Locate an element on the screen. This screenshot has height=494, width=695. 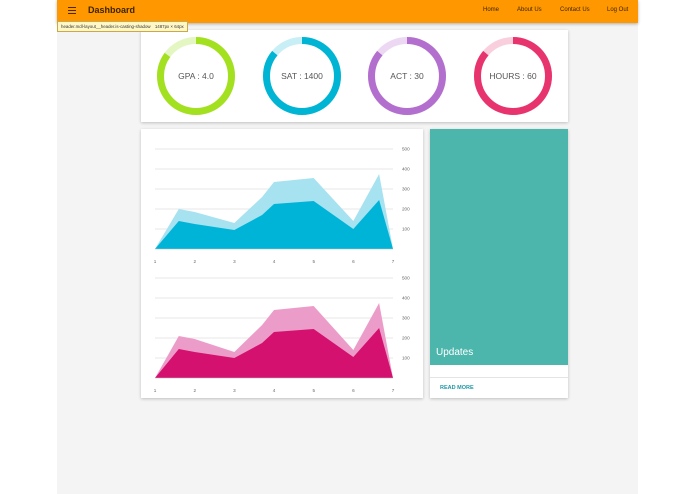
gauge-sat: SAT : 1400 is located at coordinates (302, 76).